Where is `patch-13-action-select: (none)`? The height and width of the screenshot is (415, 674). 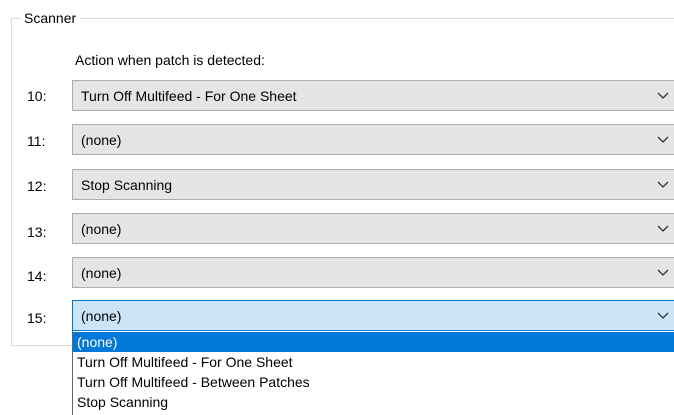 patch-13-action-select: (none) is located at coordinates (373, 228).